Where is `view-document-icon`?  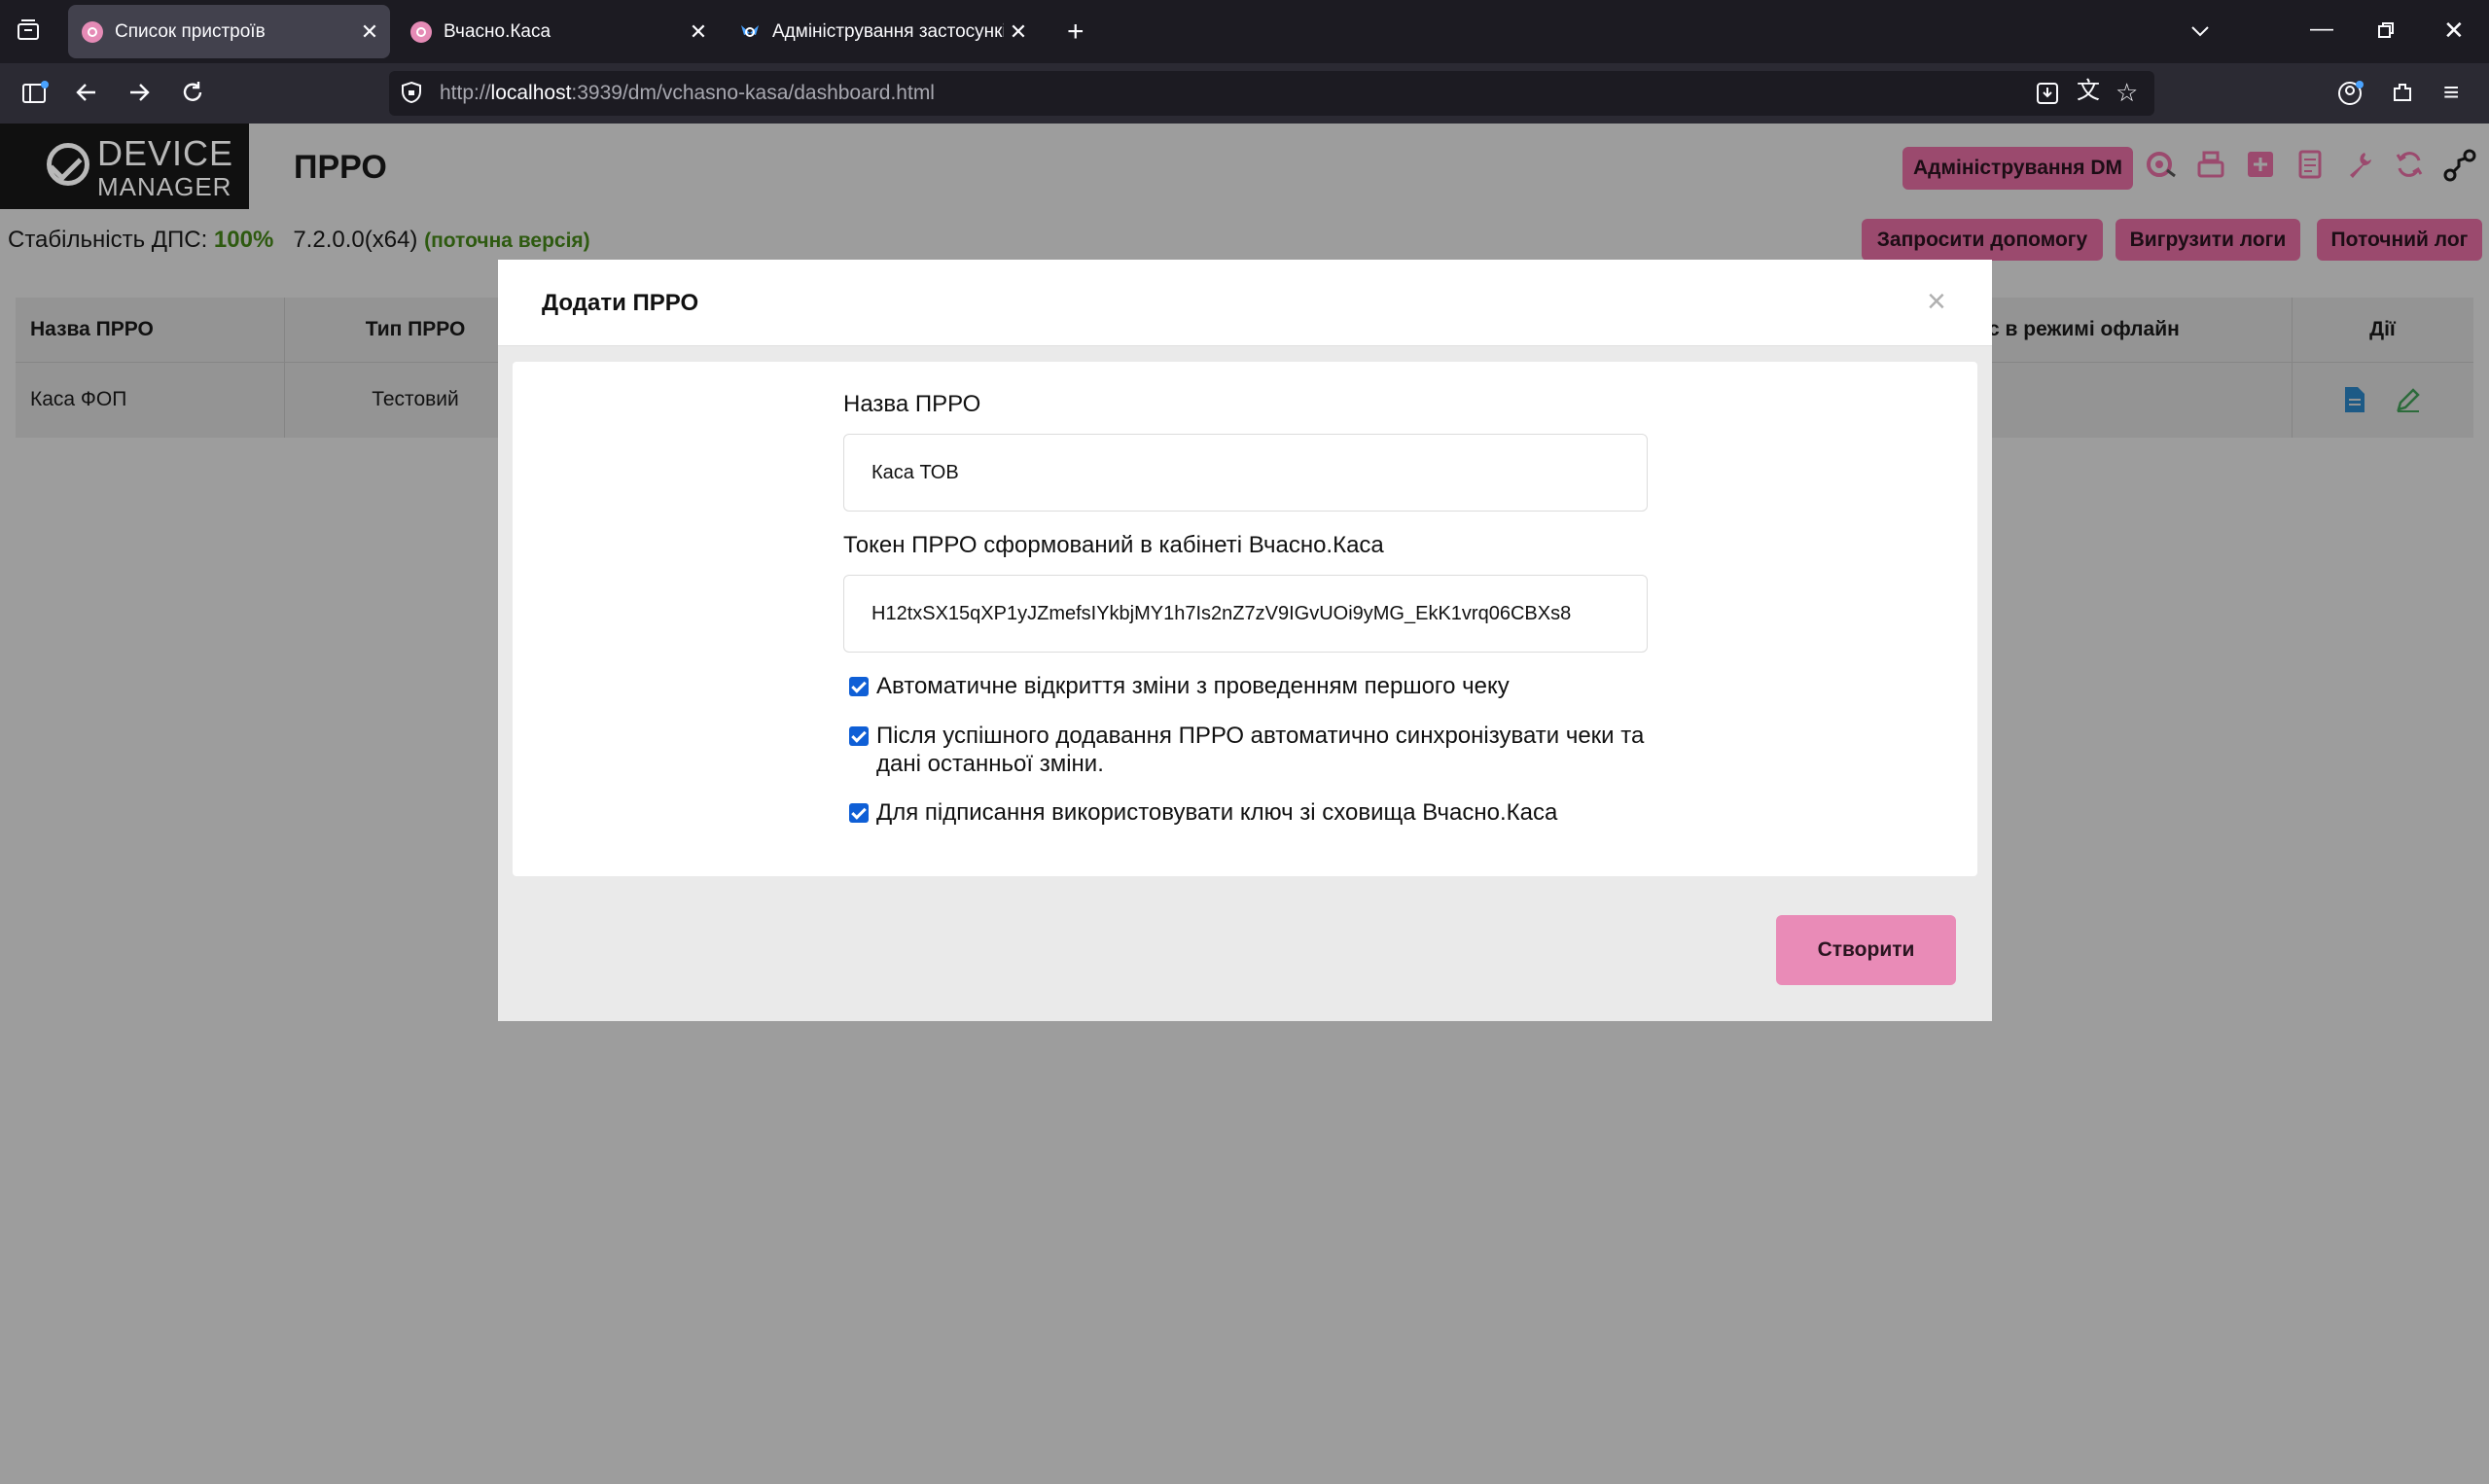
view-document-icon is located at coordinates (2354, 400).